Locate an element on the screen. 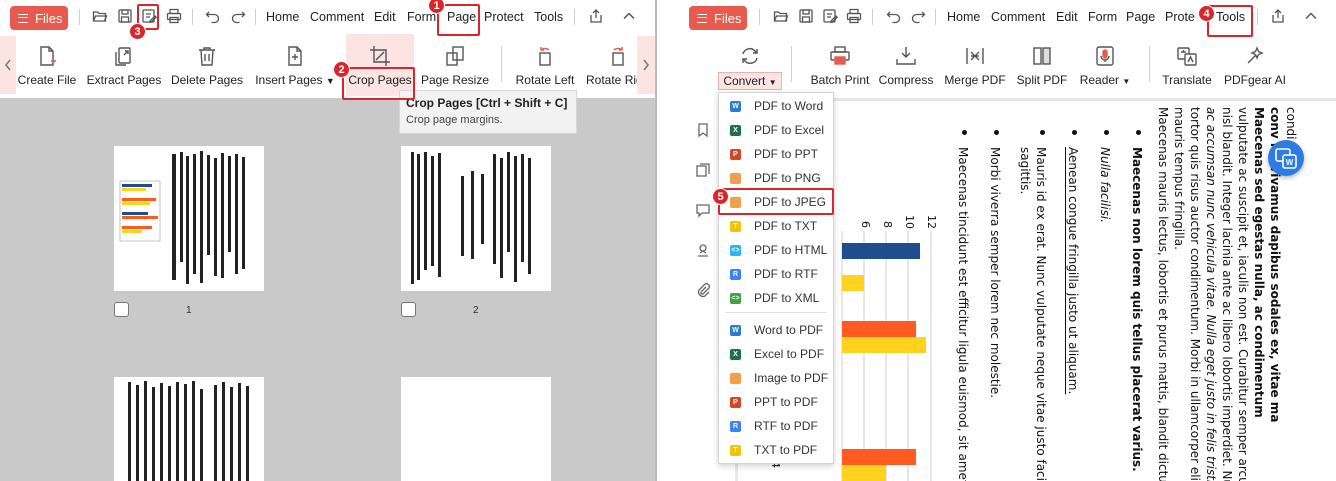  right-menu-form: Form is located at coordinates (1102, 17).